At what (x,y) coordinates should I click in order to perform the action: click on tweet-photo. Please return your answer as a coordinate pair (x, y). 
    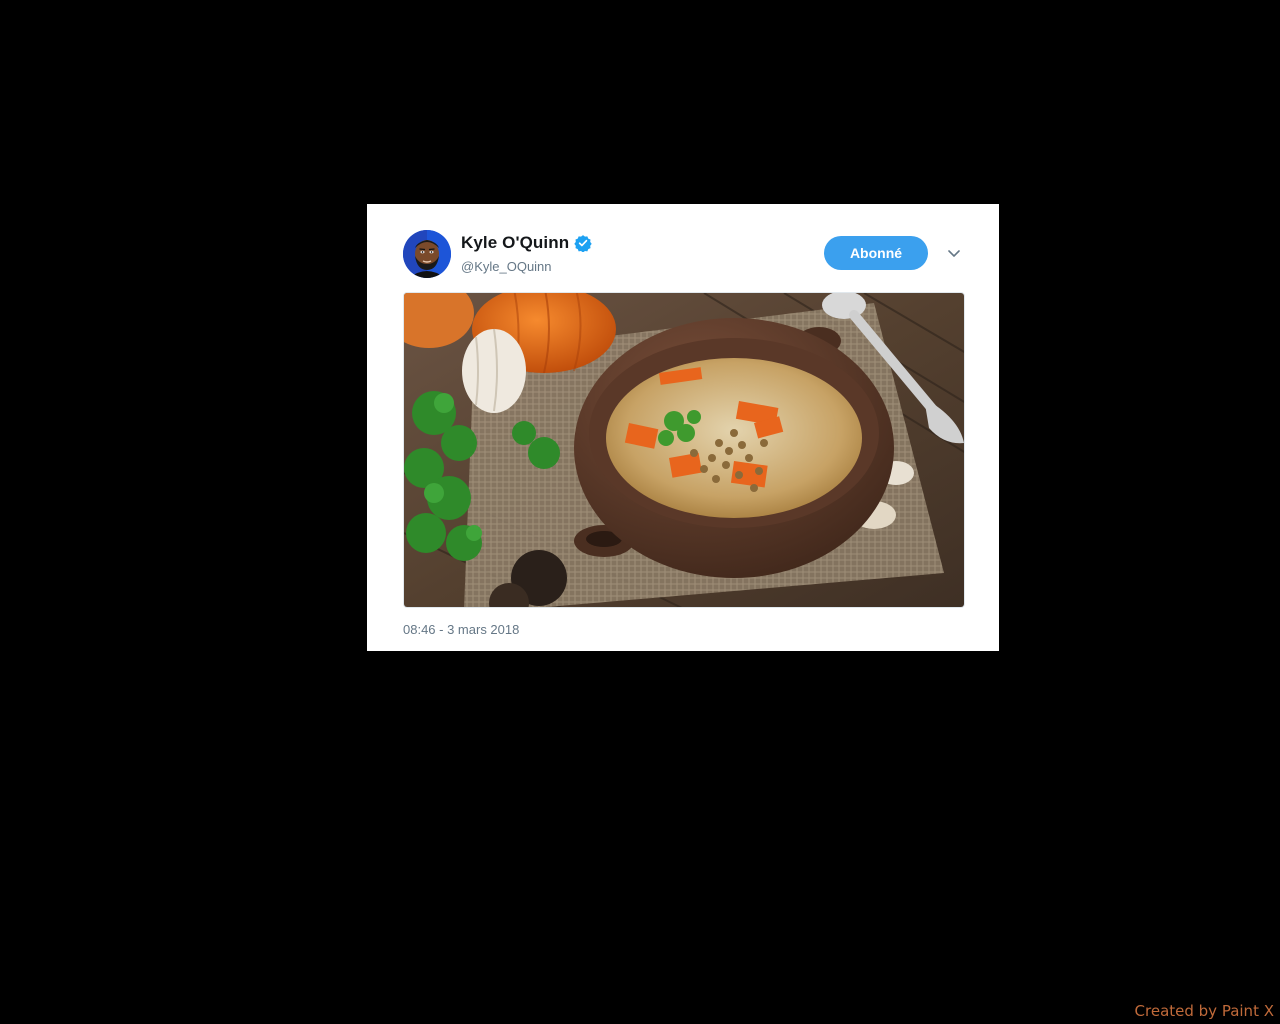
    Looking at the image, I should click on (684, 450).